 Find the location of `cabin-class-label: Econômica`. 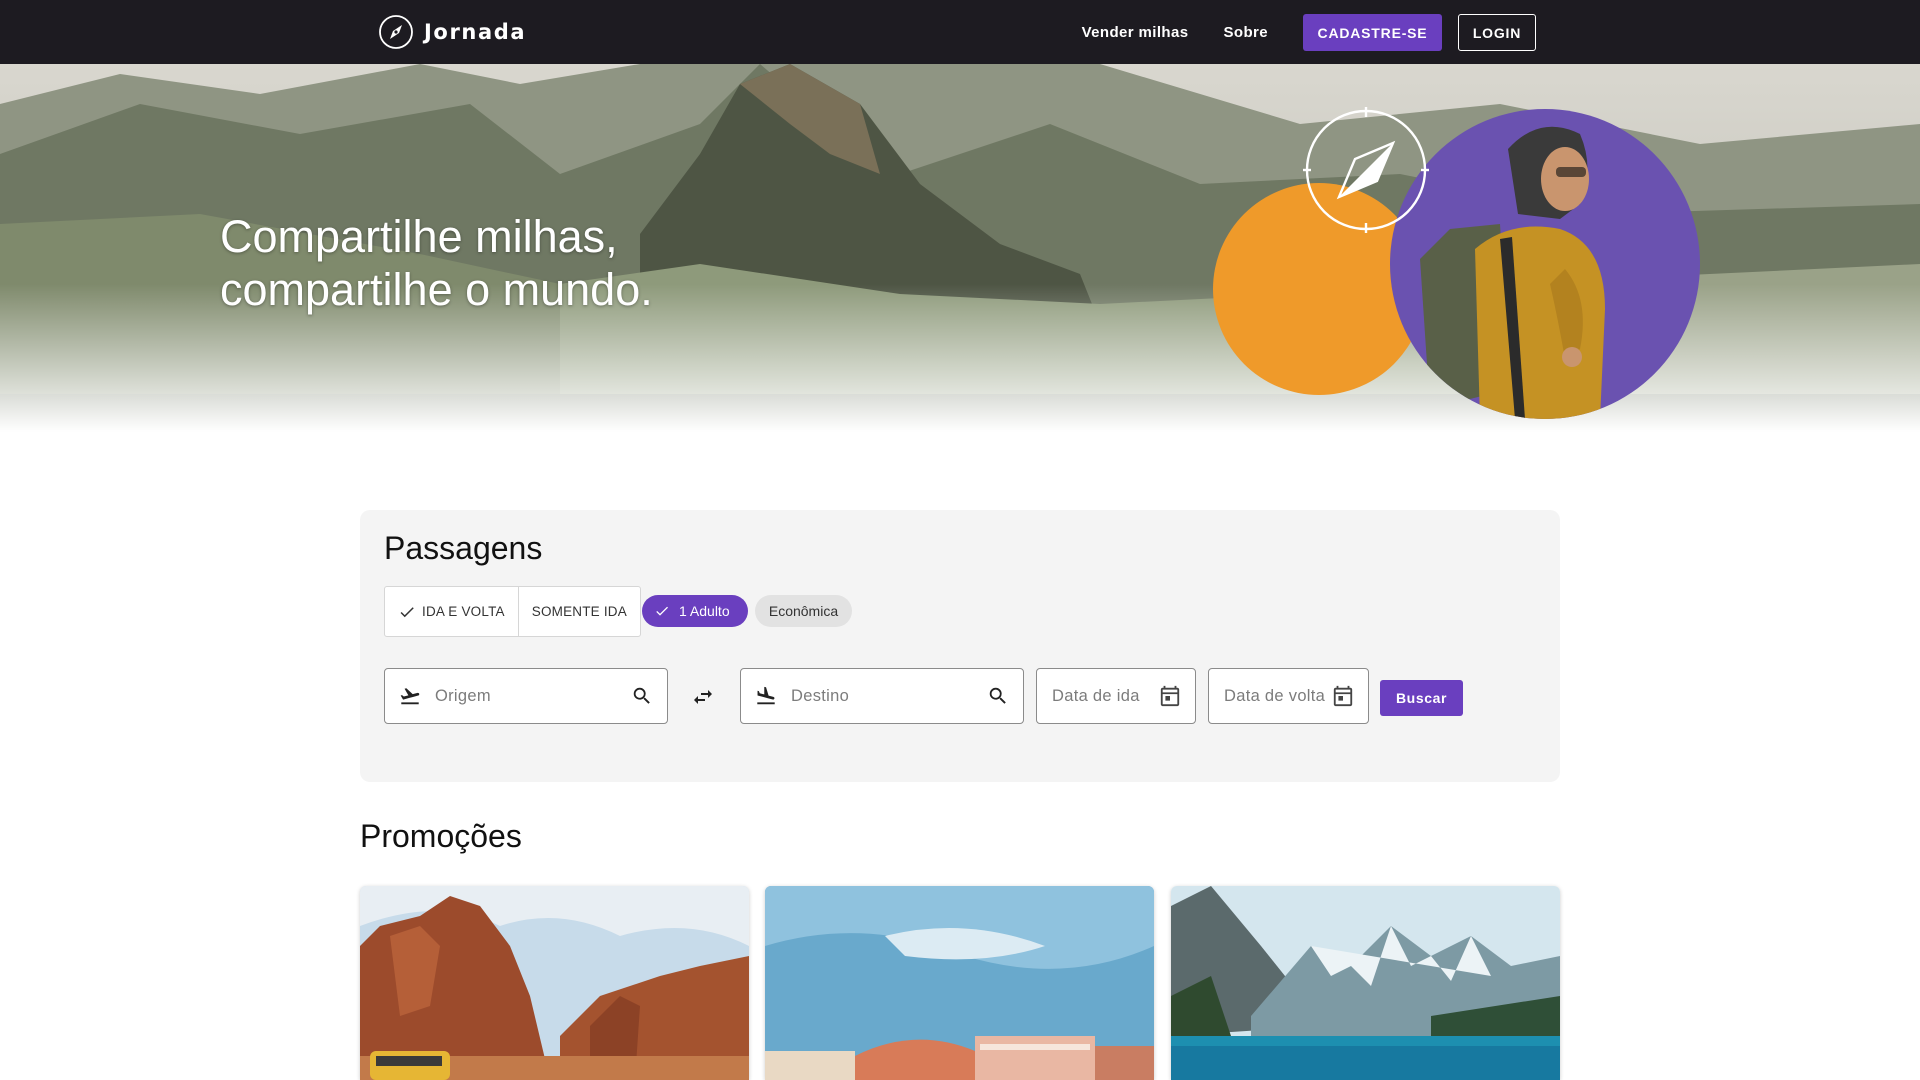

cabin-class-label: Econômica is located at coordinates (803, 611).